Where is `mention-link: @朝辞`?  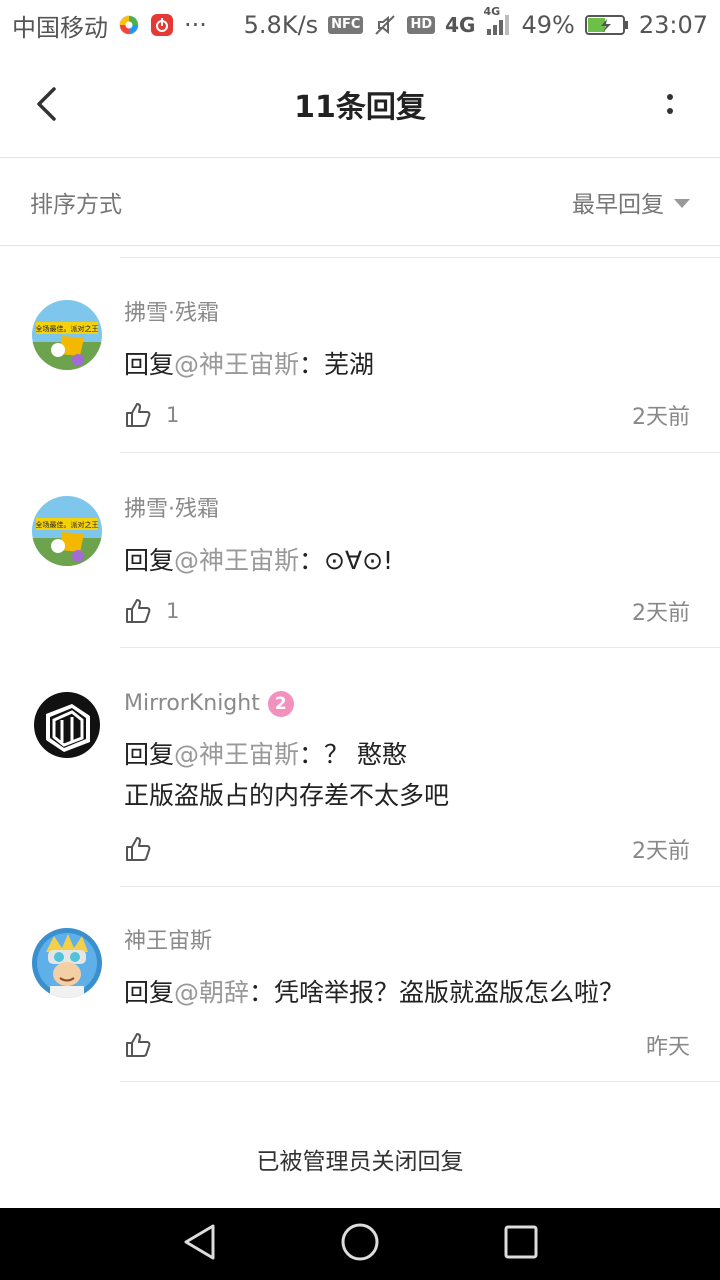
mention-link: @朝辞 is located at coordinates (211, 992).